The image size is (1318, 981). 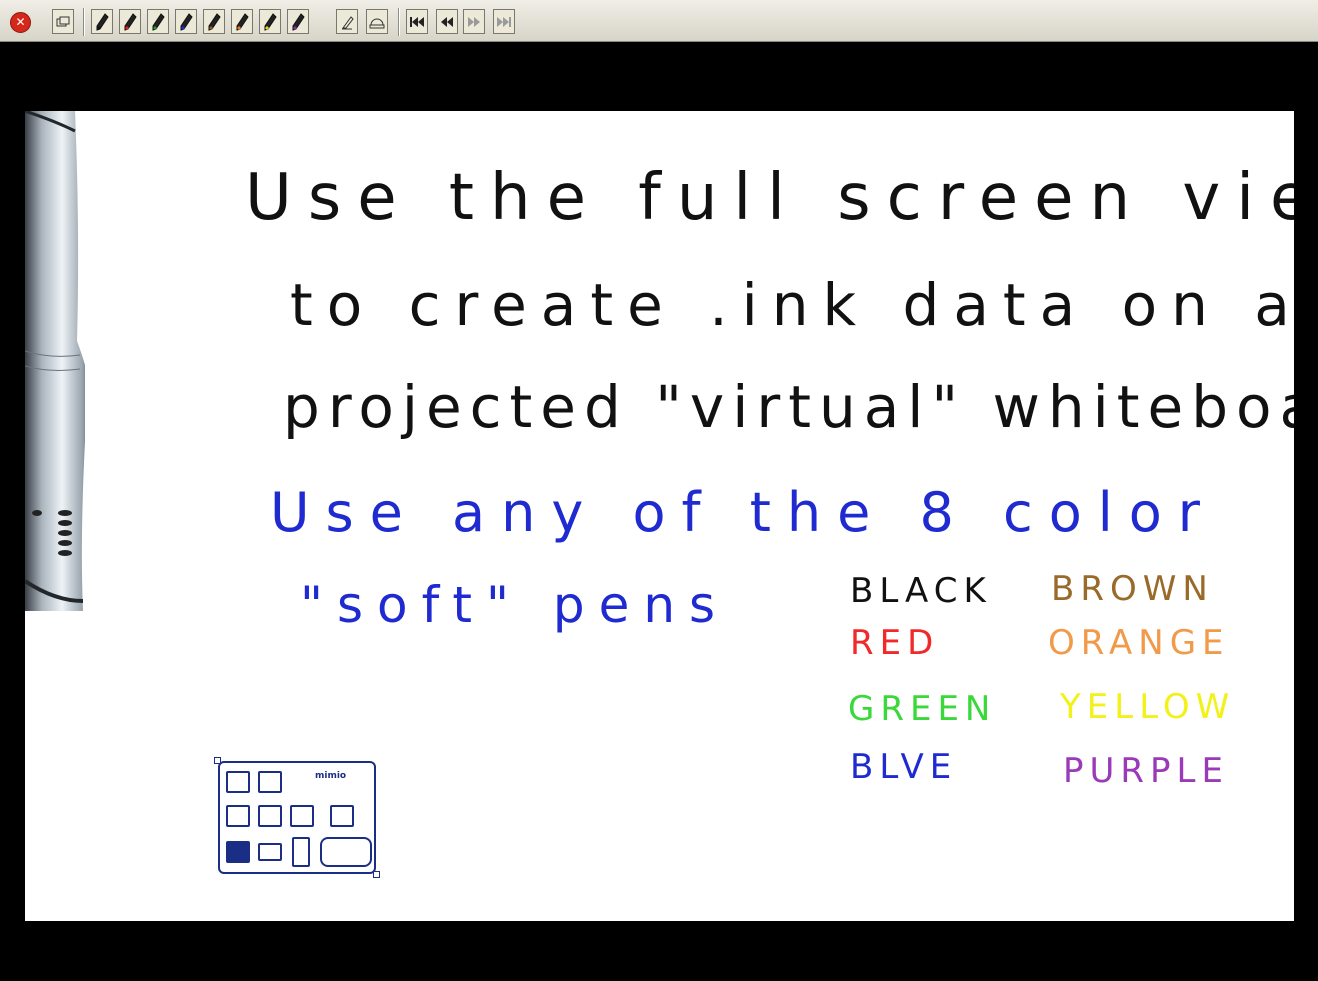 What do you see at coordinates (55, 361) in the screenshot?
I see `mimio-capture-bar` at bounding box center [55, 361].